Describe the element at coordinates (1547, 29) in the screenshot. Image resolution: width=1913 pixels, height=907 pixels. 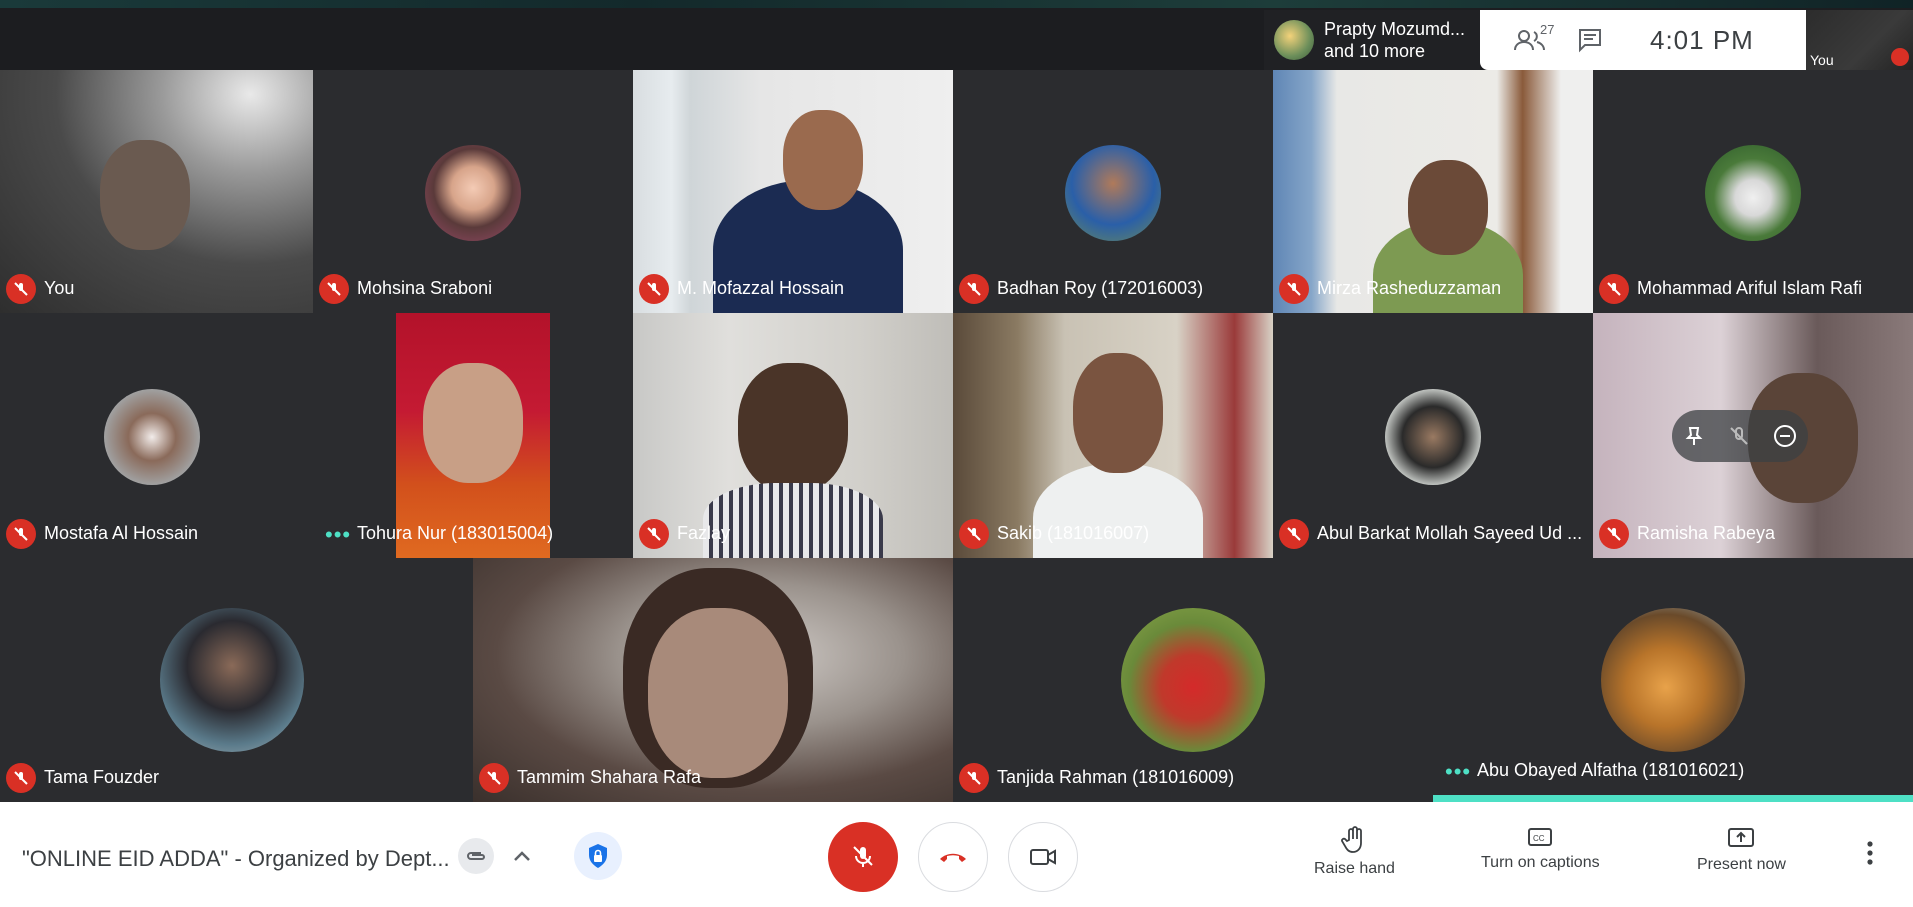
I see `participants-count: 27` at that location.